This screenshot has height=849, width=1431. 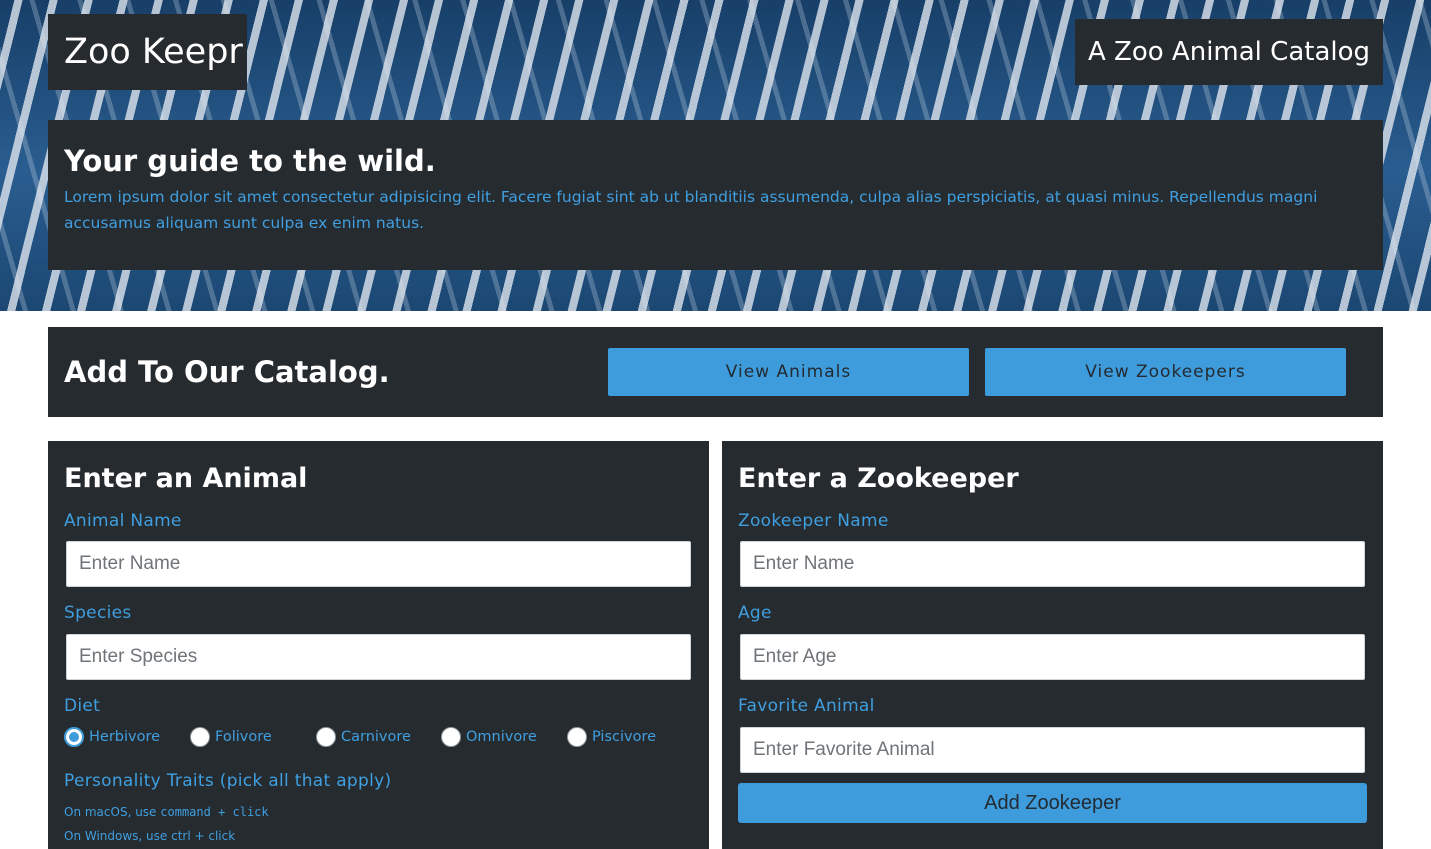 What do you see at coordinates (74, 737) in the screenshot?
I see `radio-checked-icon` at bounding box center [74, 737].